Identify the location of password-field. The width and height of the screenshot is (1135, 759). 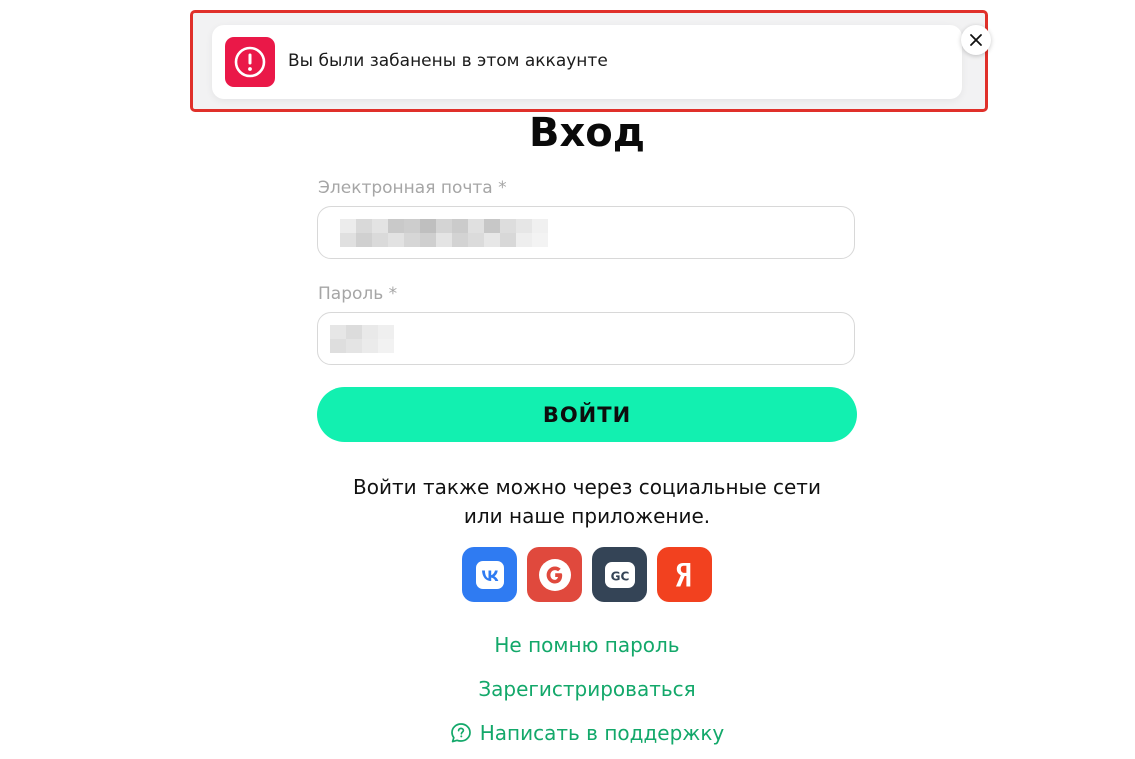
(586, 338).